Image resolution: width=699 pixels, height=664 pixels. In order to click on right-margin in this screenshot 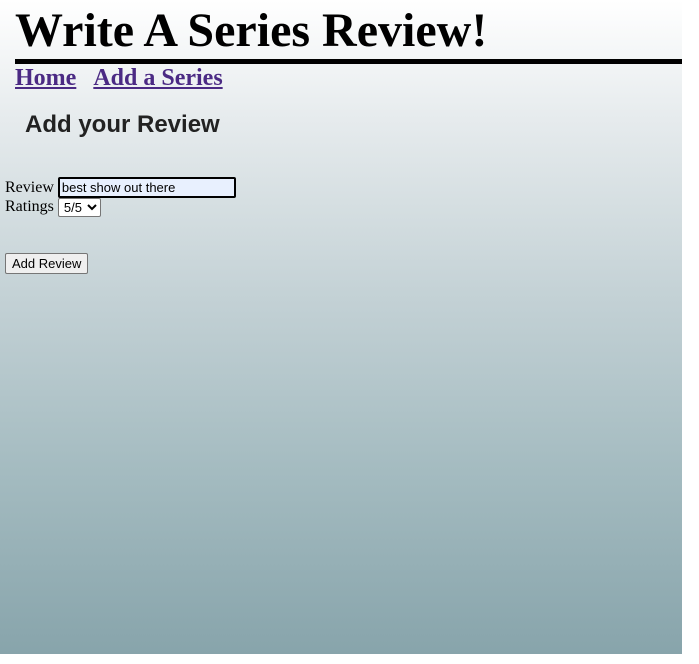, I will do `click(690, 332)`.